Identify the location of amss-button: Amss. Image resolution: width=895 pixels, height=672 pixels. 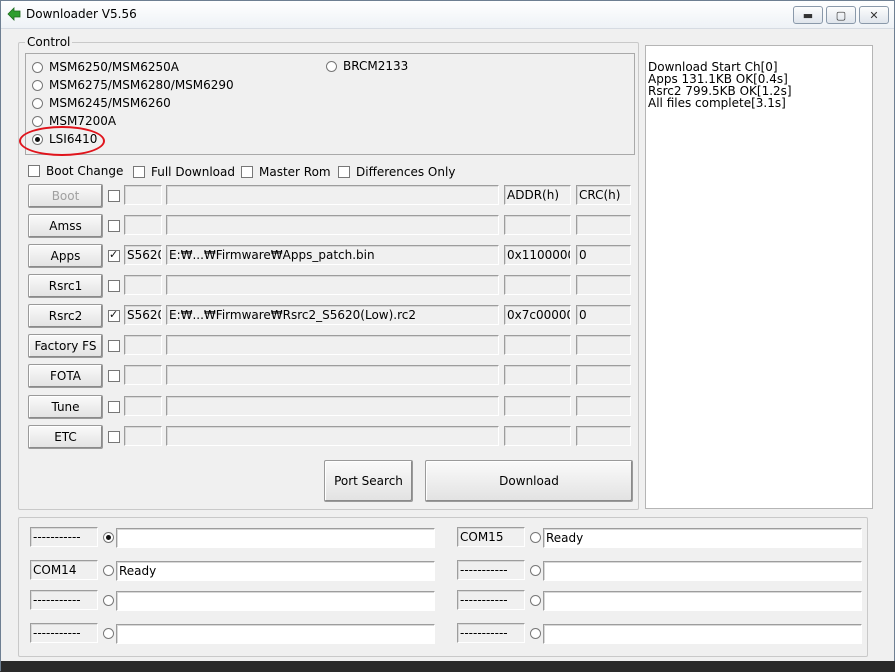
(65, 226).